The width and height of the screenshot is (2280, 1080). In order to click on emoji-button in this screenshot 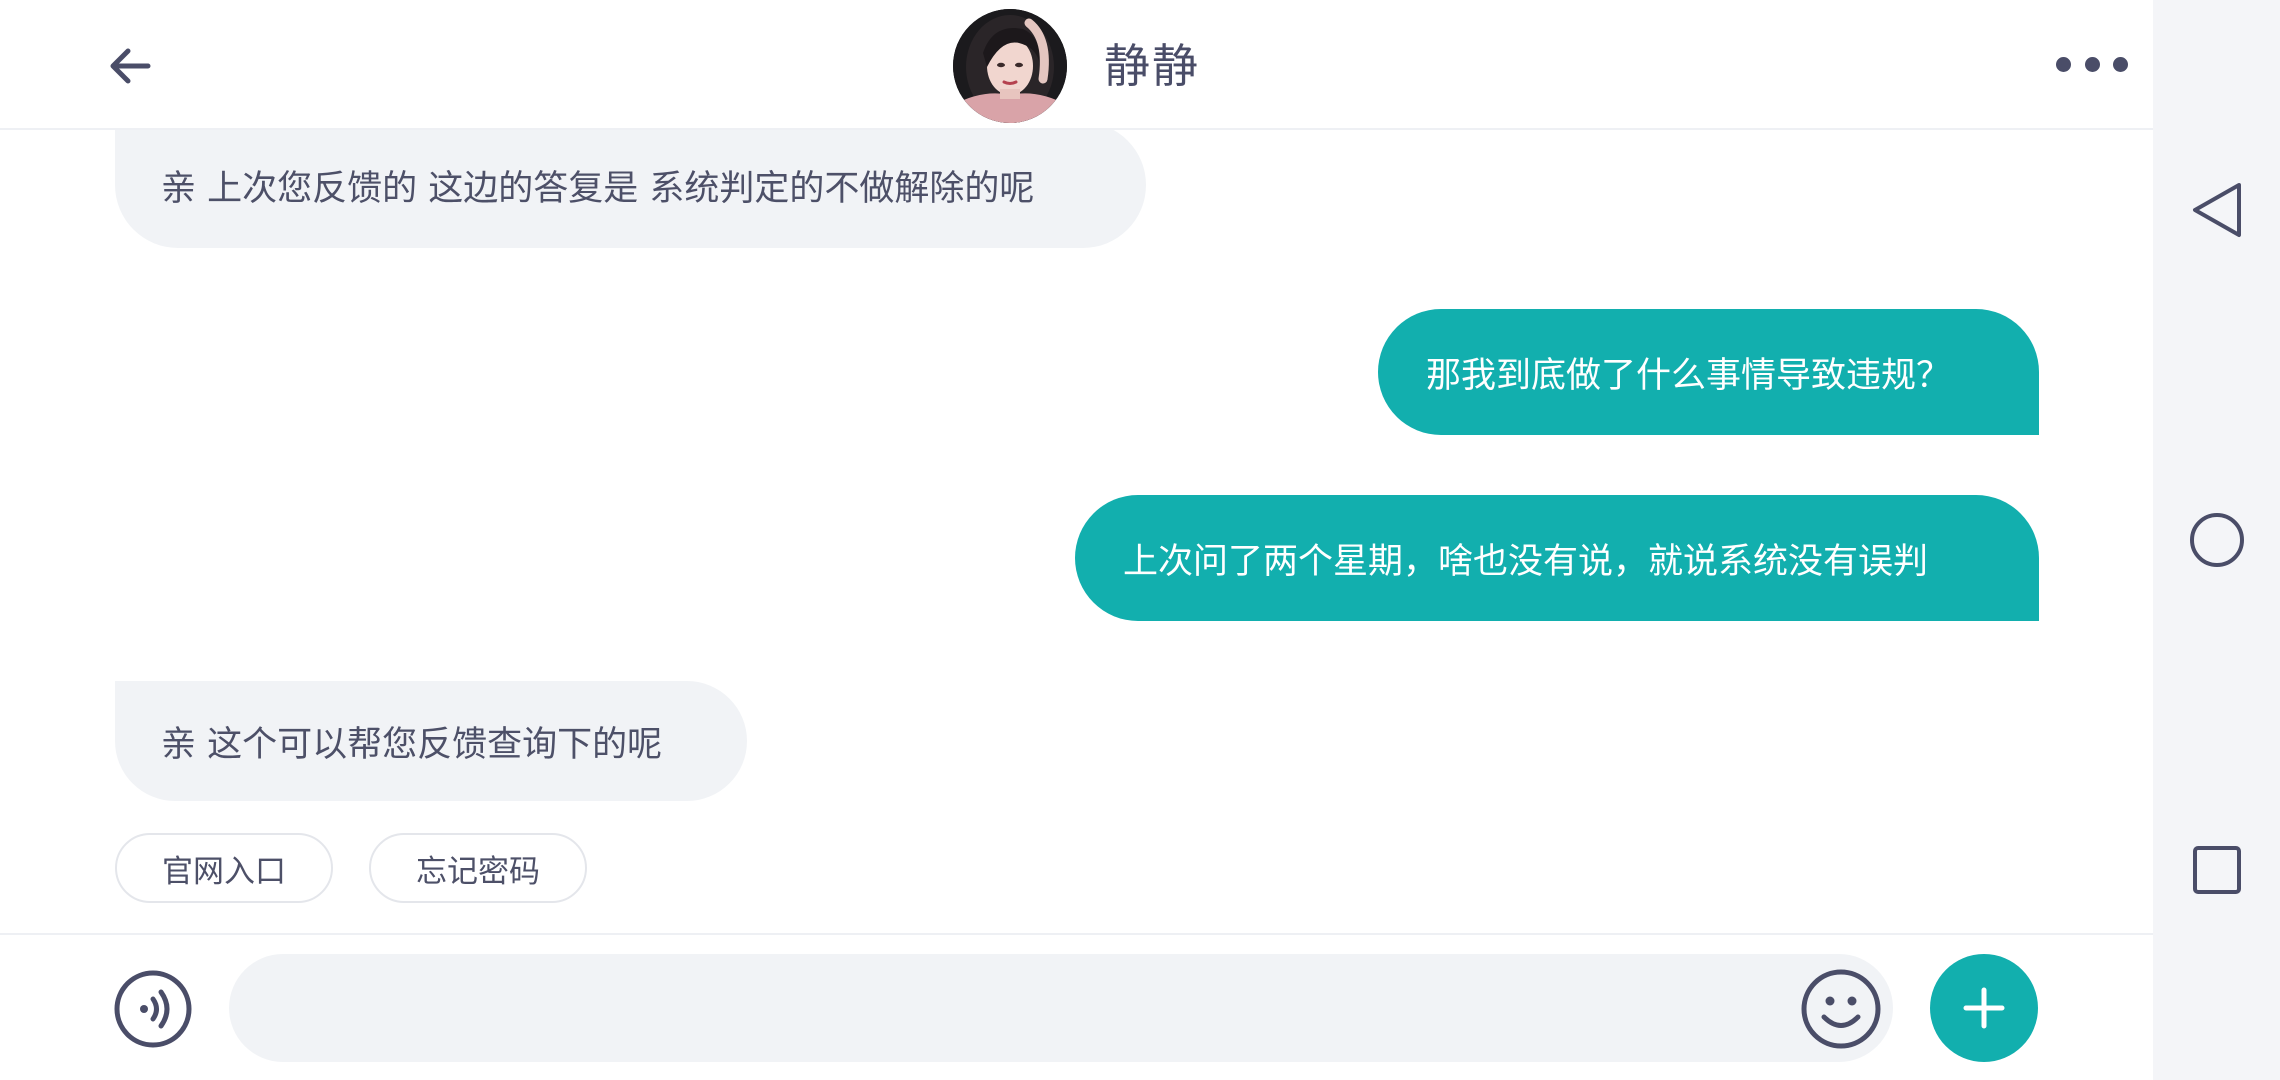, I will do `click(1841, 1009)`.